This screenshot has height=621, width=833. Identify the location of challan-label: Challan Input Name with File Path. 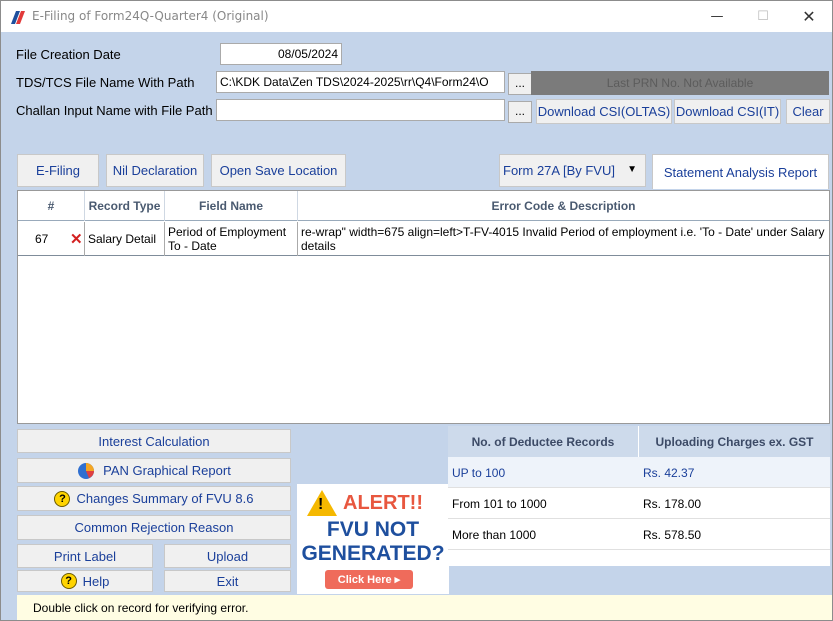
(114, 110).